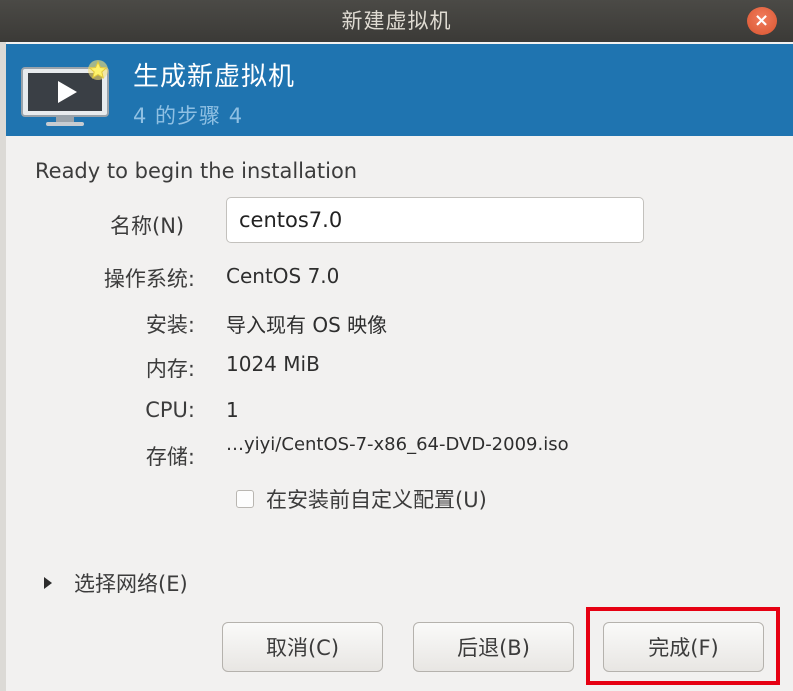 This screenshot has width=793, height=691. Describe the element at coordinates (232, 410) in the screenshot. I see `cpu-value: 1` at that location.